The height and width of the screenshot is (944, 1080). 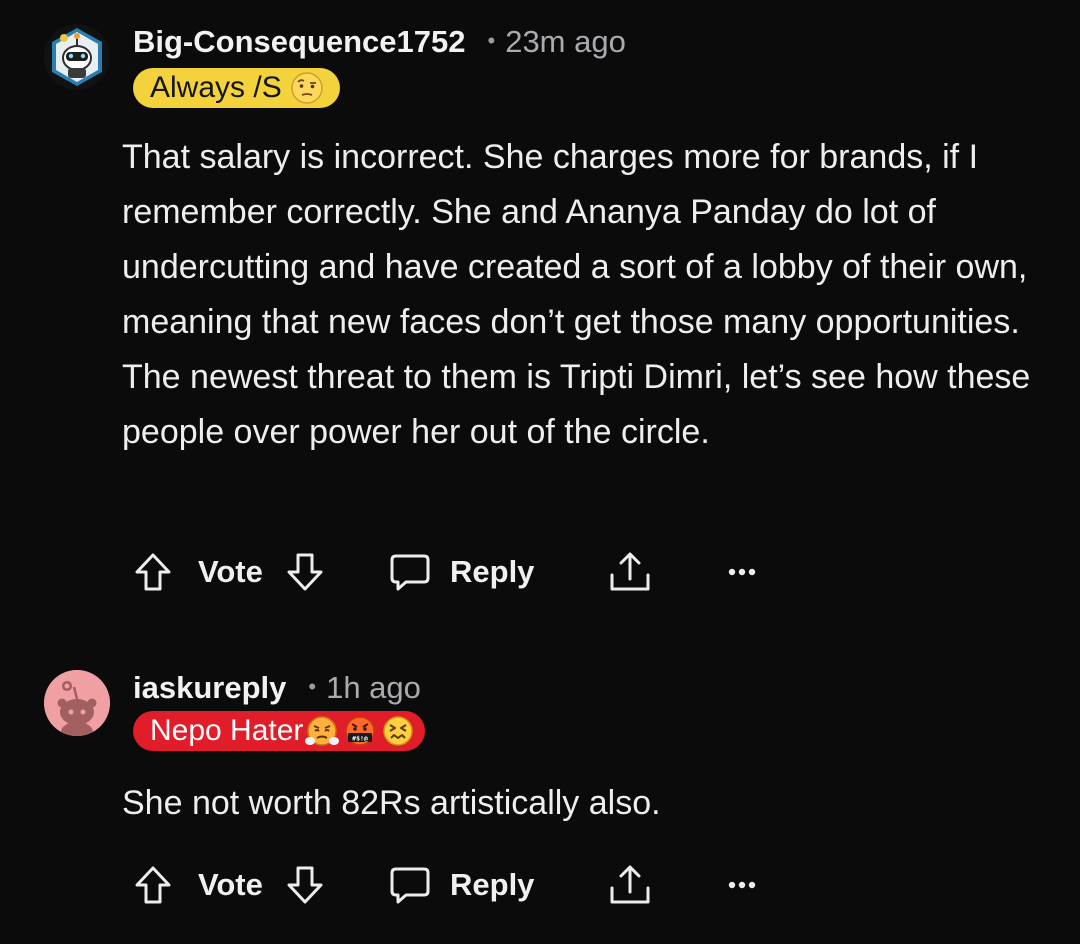 I want to click on username: Big-Consequence1752, so click(x=299, y=42).